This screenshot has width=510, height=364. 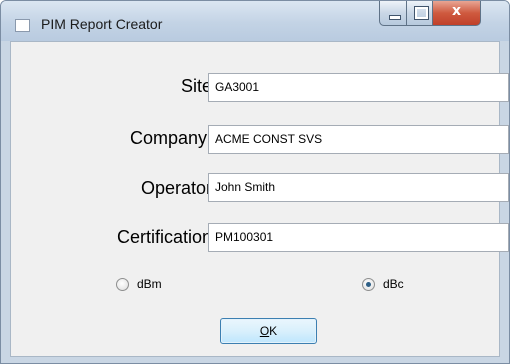 What do you see at coordinates (358, 87) in the screenshot?
I see `site-field: GA3001` at bounding box center [358, 87].